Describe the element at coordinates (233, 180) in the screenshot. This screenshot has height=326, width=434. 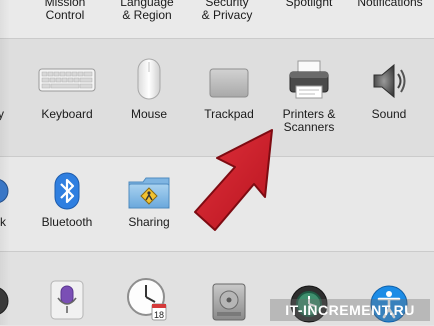
I see `annotation-arrow` at that location.